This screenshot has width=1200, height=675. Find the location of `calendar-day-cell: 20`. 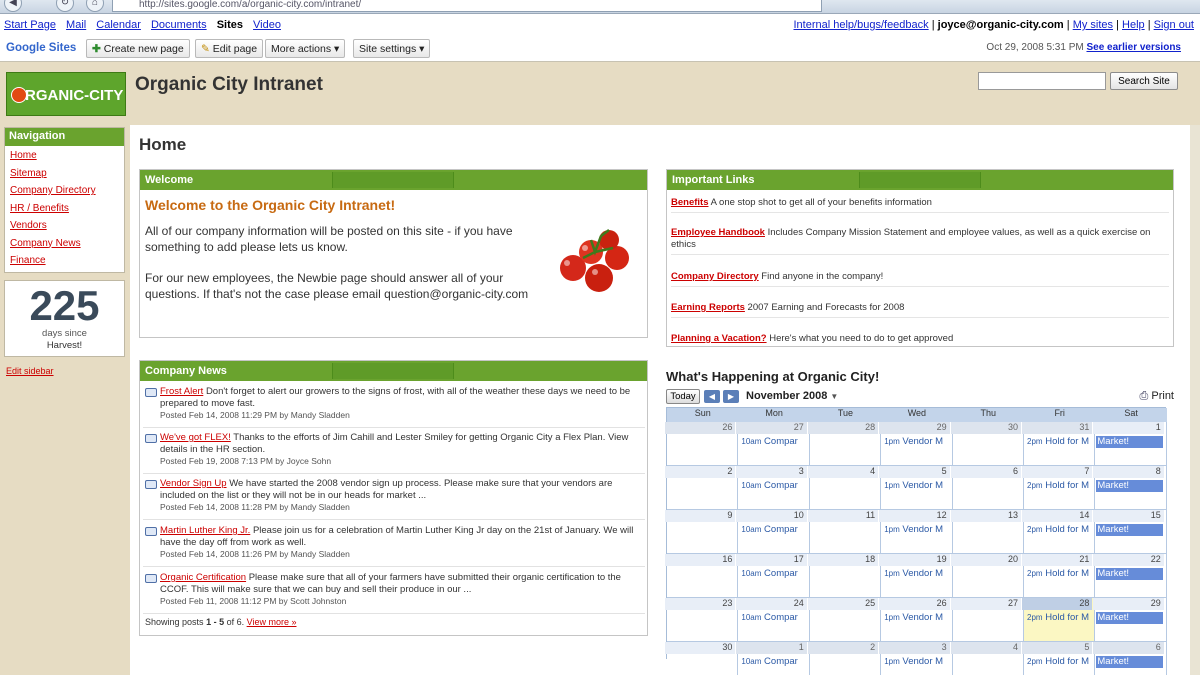

calendar-day-cell: 20 is located at coordinates (987, 576).